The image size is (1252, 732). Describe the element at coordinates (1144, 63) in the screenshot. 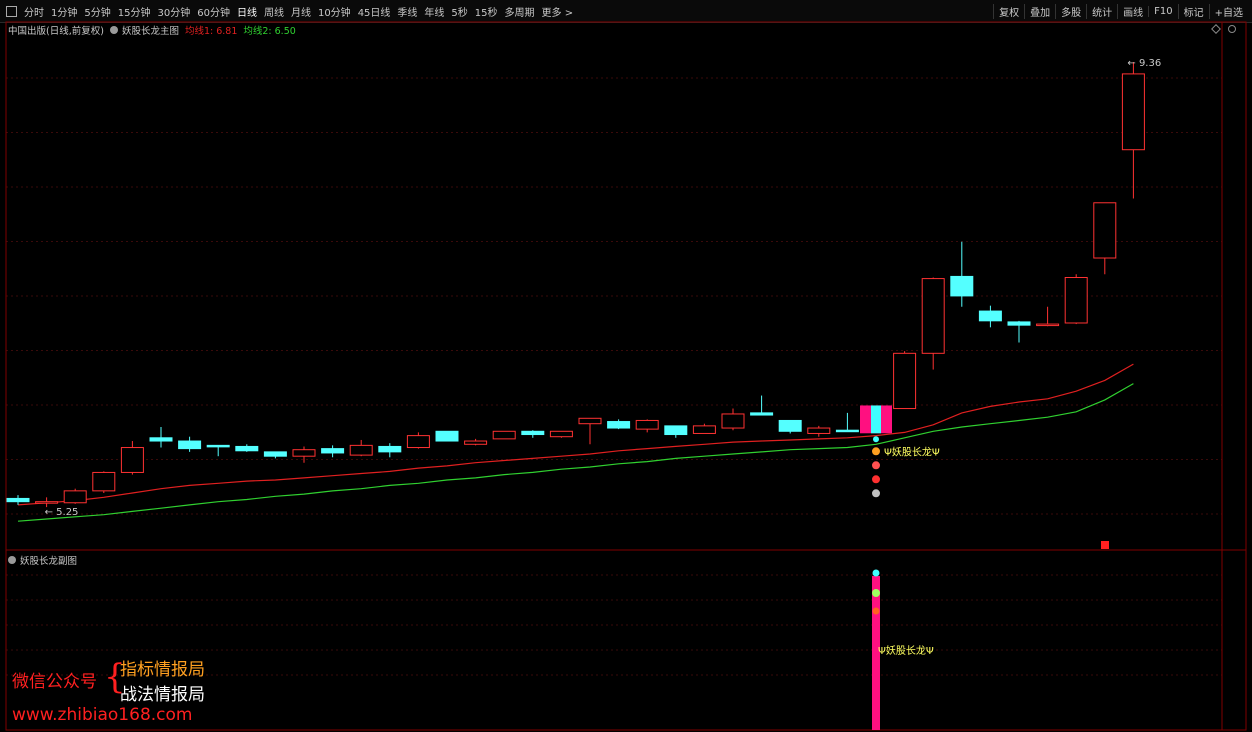

I see `max-price-marker: ← 9.36` at that location.